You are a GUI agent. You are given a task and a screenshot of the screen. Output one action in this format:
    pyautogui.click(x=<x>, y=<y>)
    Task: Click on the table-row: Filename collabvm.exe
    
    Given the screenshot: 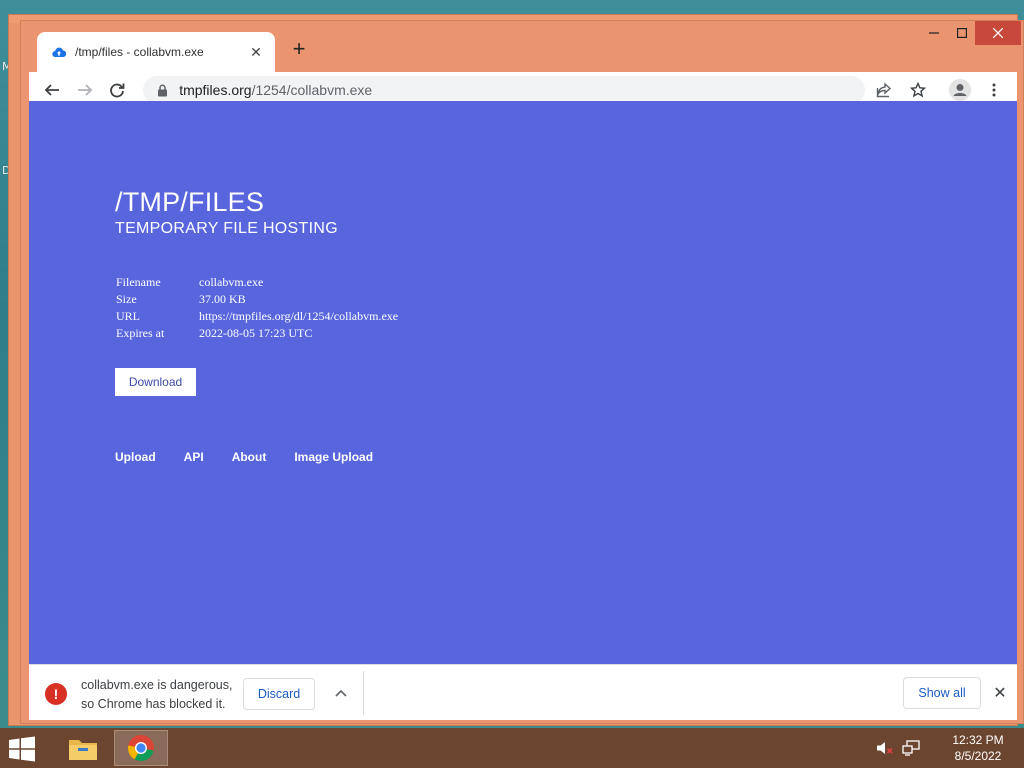 What is the action you would take?
    pyautogui.click(x=257, y=282)
    